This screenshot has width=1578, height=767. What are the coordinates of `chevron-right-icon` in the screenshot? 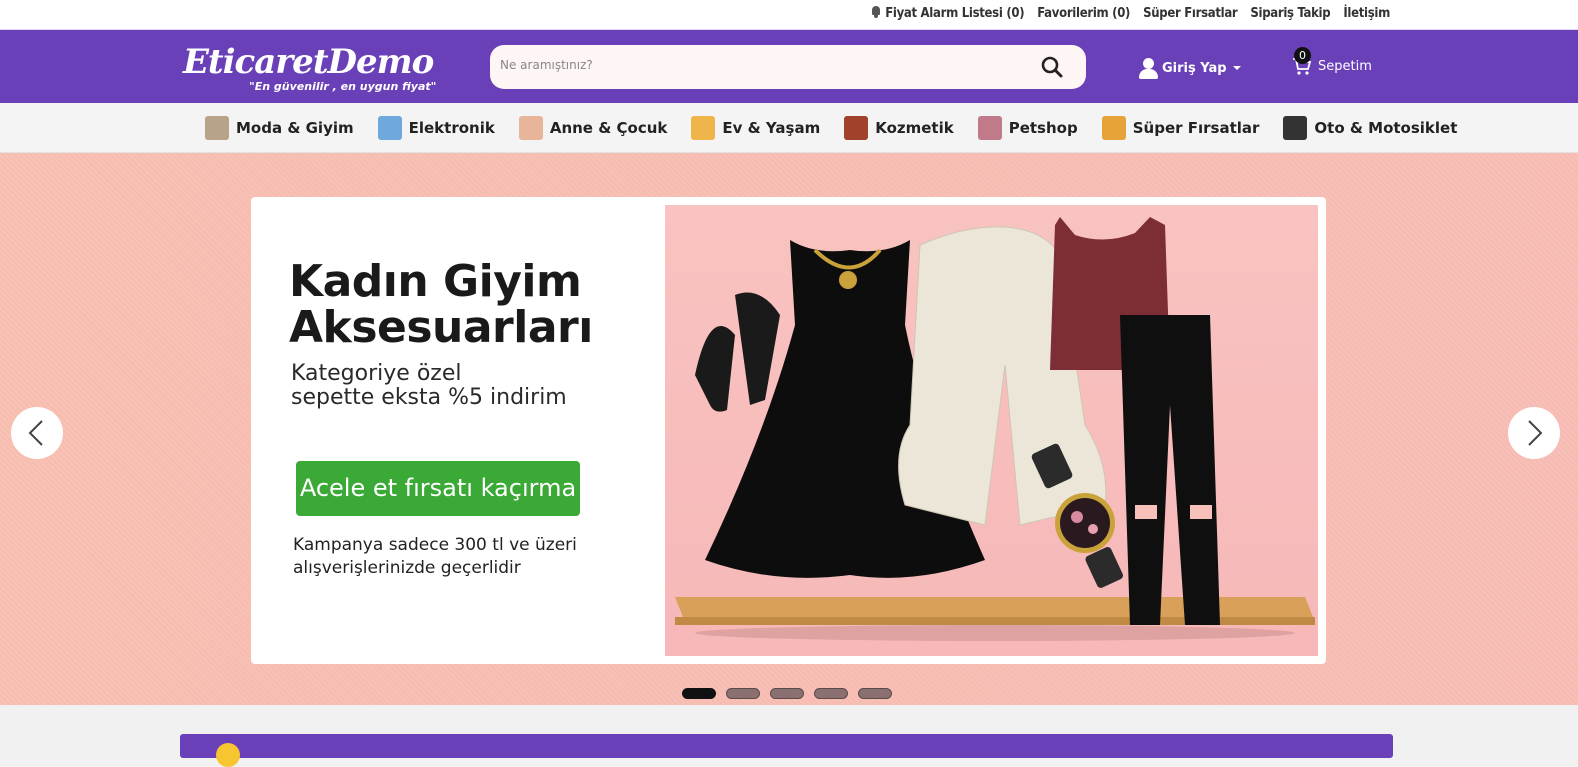 It's located at (1535, 433).